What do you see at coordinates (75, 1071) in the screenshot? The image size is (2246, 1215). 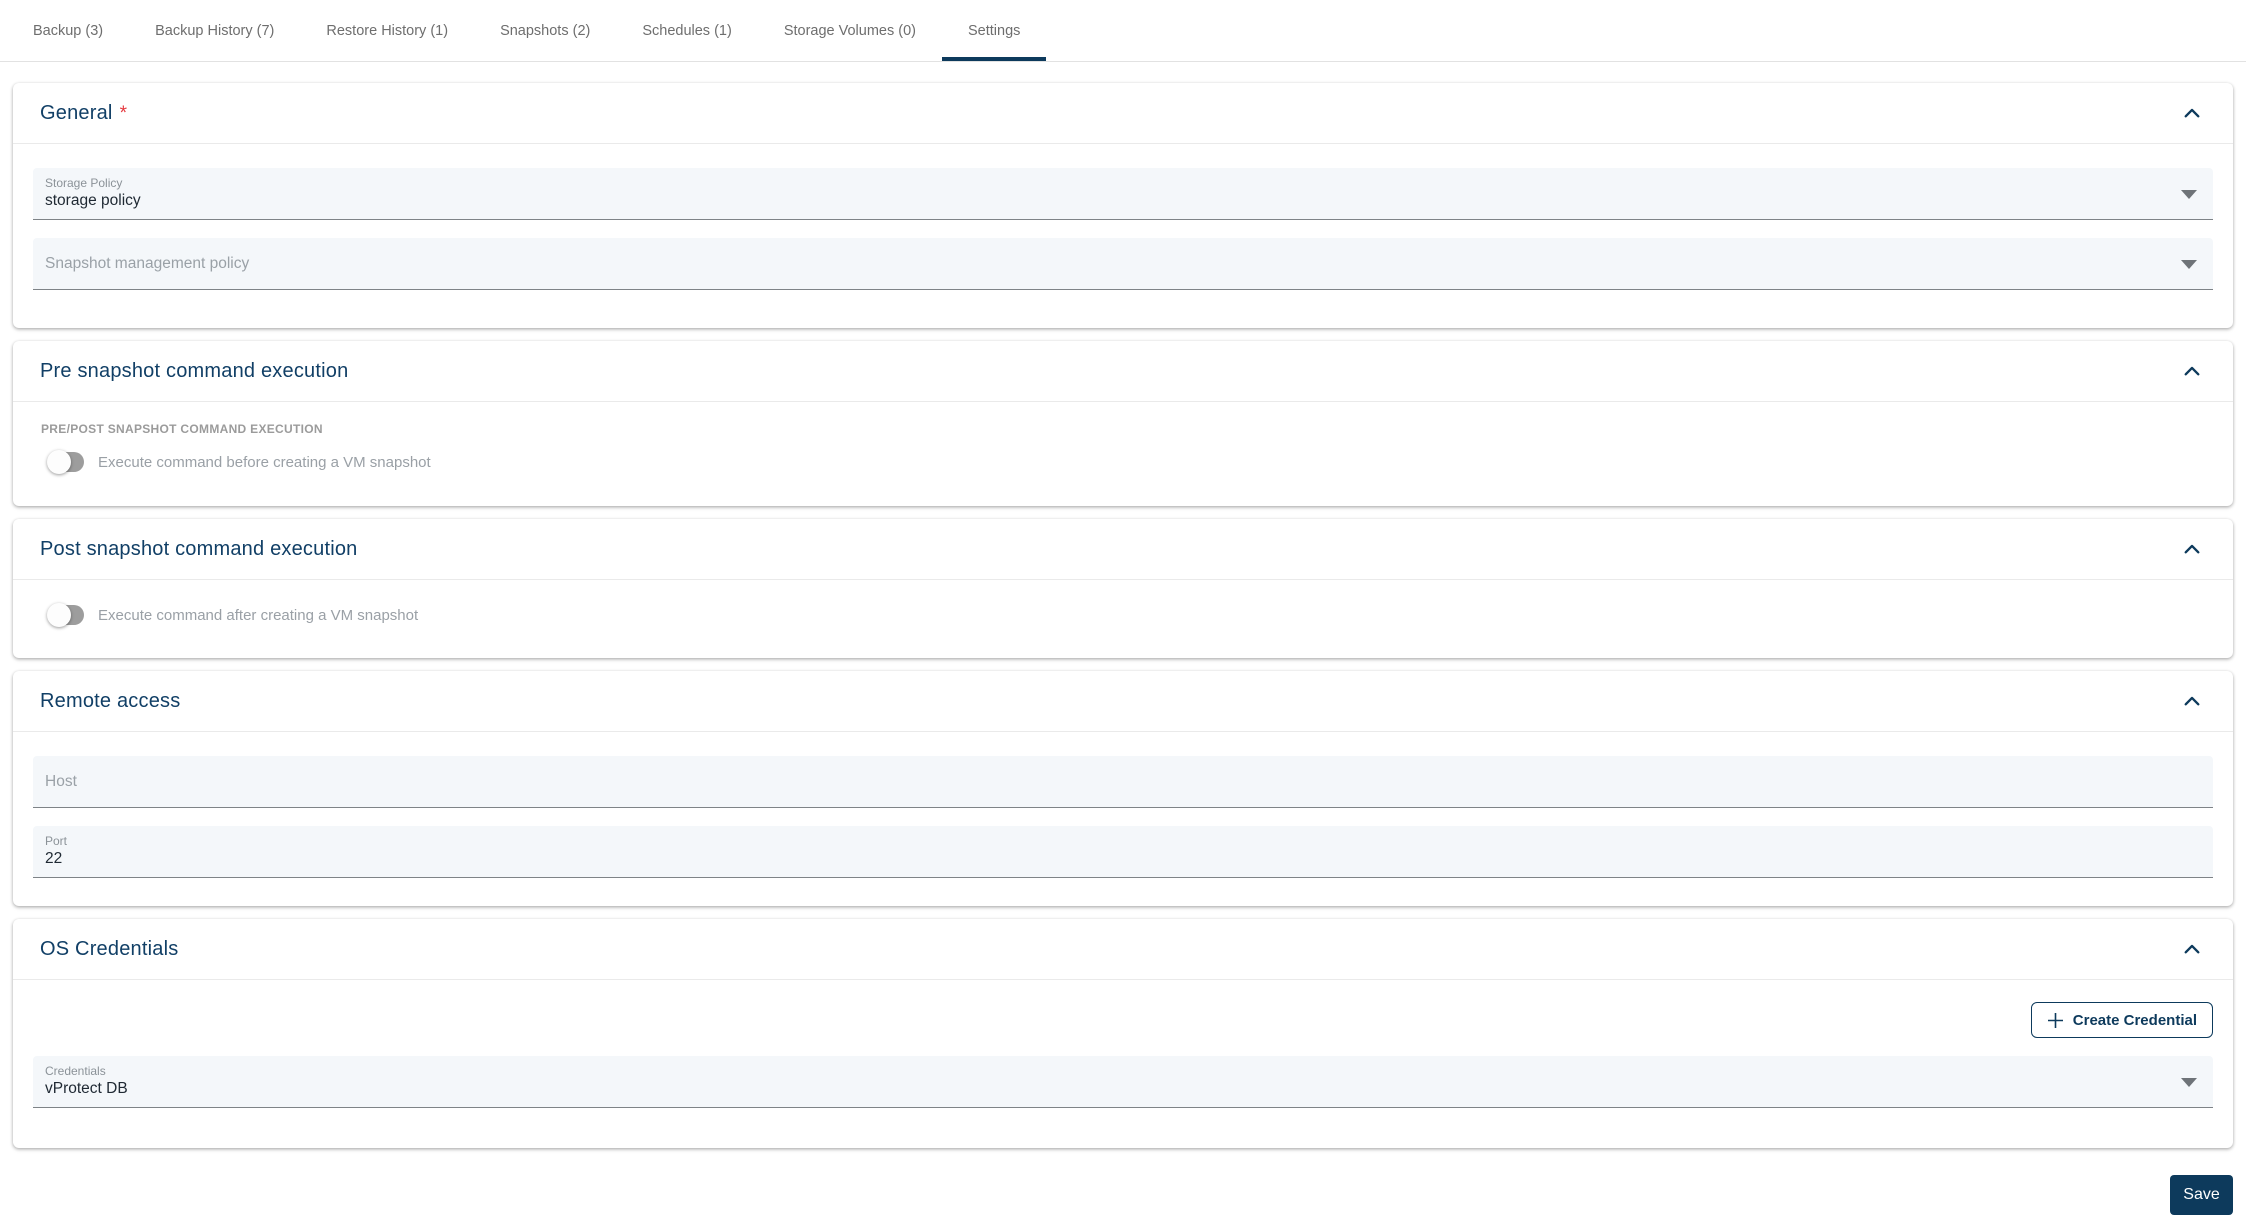 I see `credentials-label: Credentials` at bounding box center [75, 1071].